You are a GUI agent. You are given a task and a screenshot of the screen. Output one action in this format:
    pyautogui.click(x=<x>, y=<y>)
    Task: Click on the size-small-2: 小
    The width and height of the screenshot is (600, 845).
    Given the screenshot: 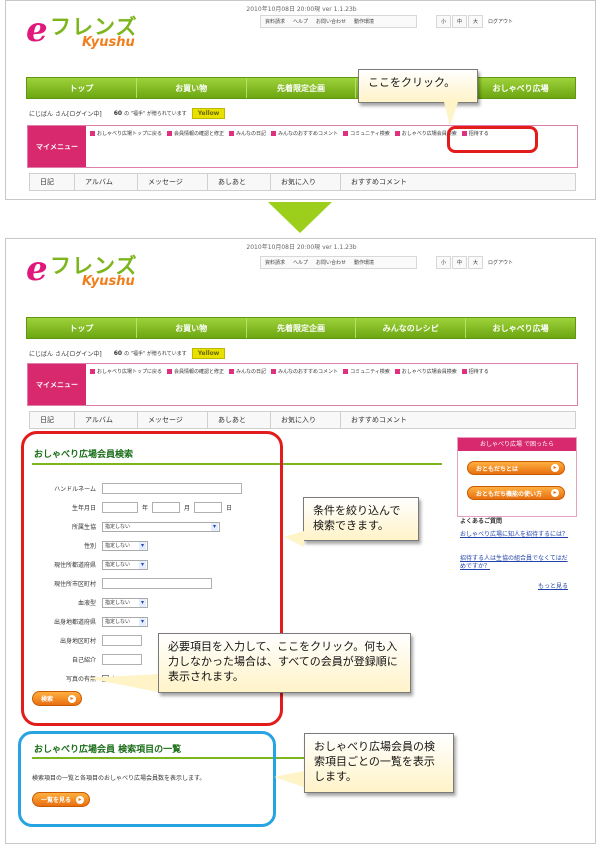 What is the action you would take?
    pyautogui.click(x=444, y=262)
    